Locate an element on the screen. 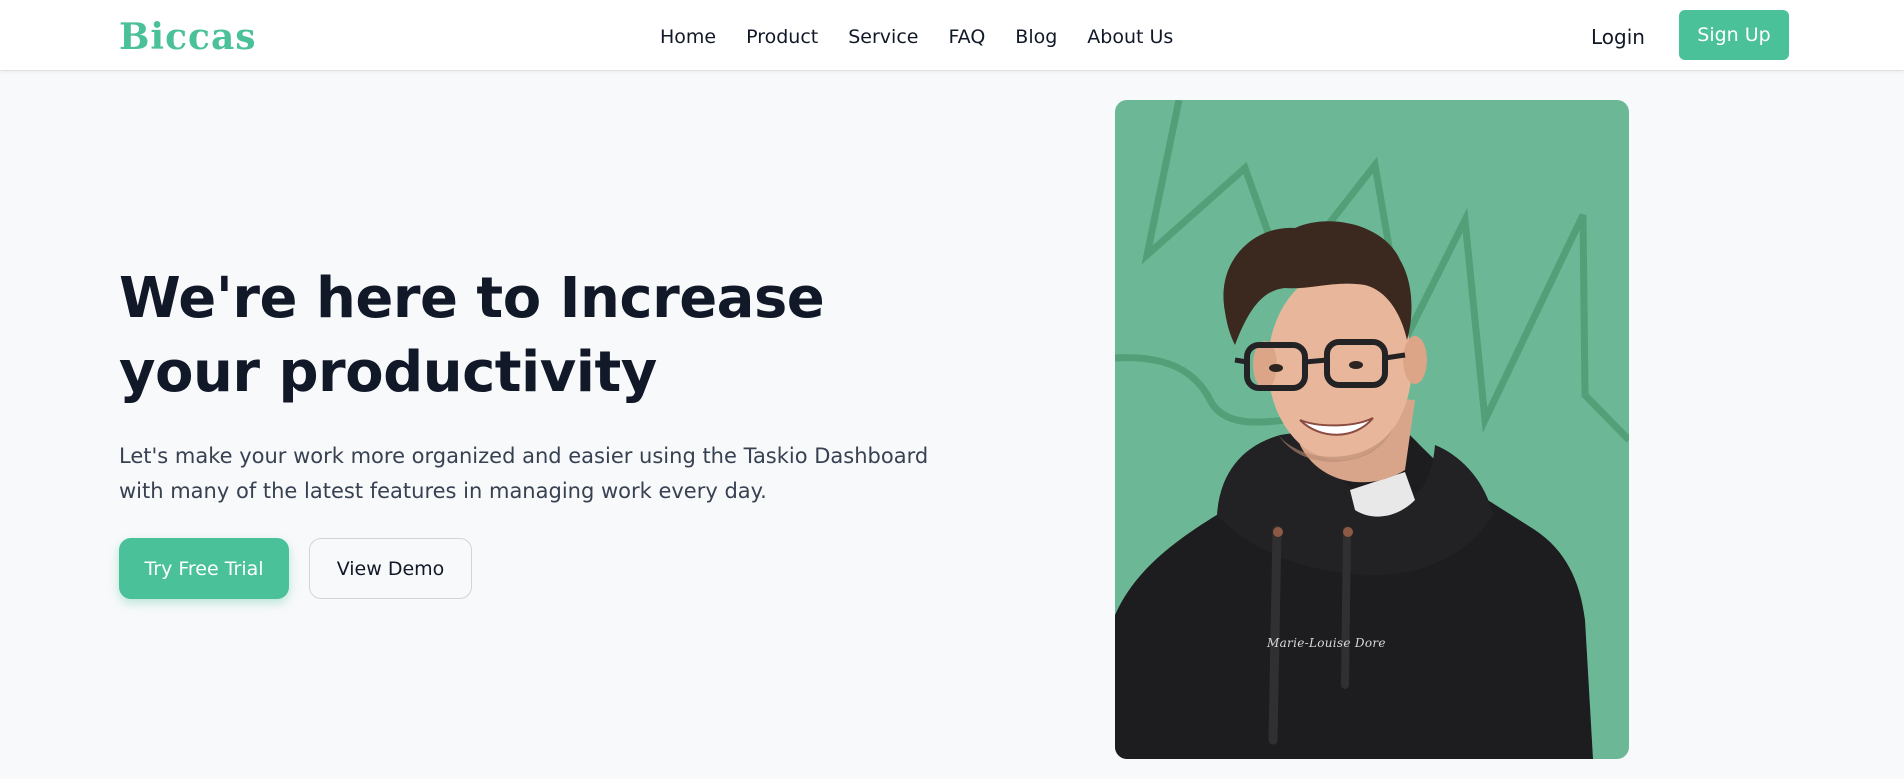  sign-up-button: Sign Up is located at coordinates (1734, 35).